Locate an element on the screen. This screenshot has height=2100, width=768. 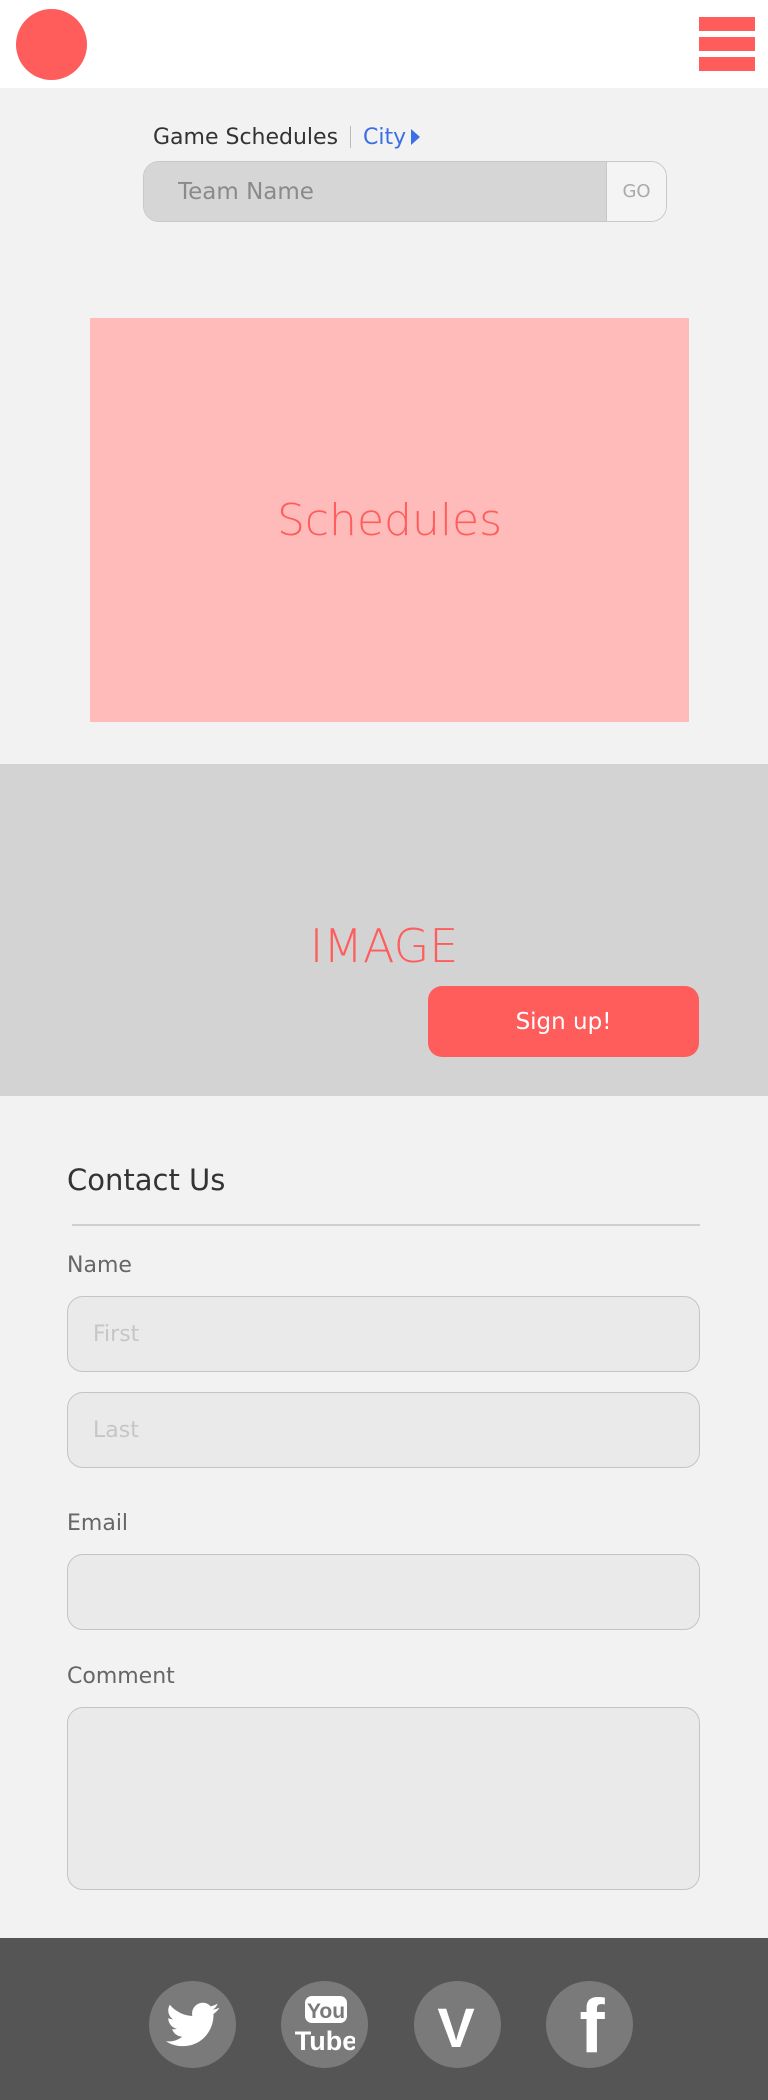
twitter-icon is located at coordinates (192, 2024).